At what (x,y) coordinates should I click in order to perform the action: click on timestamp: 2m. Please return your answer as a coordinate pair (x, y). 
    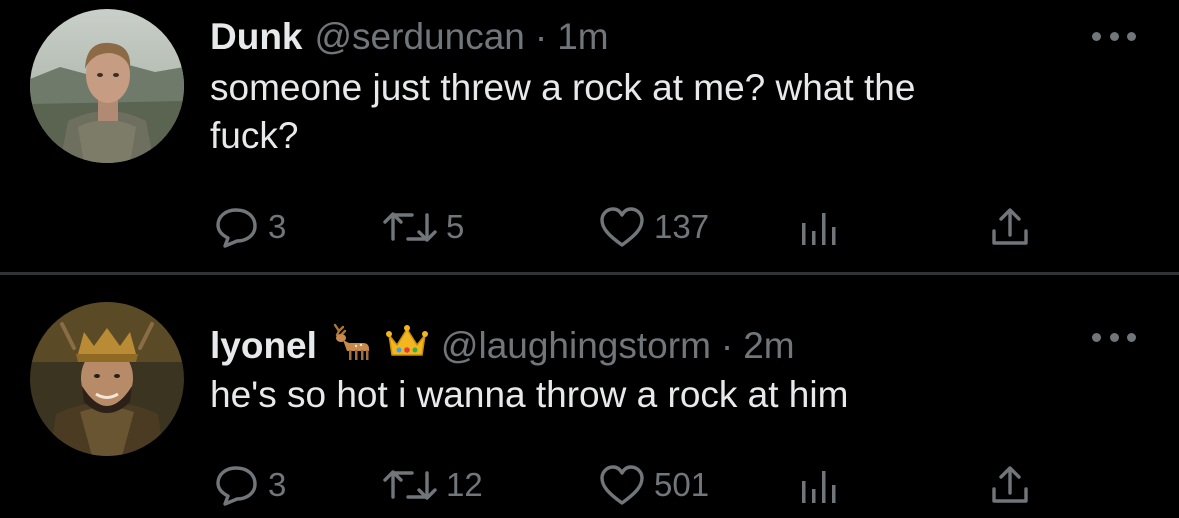
    Looking at the image, I should click on (768, 346).